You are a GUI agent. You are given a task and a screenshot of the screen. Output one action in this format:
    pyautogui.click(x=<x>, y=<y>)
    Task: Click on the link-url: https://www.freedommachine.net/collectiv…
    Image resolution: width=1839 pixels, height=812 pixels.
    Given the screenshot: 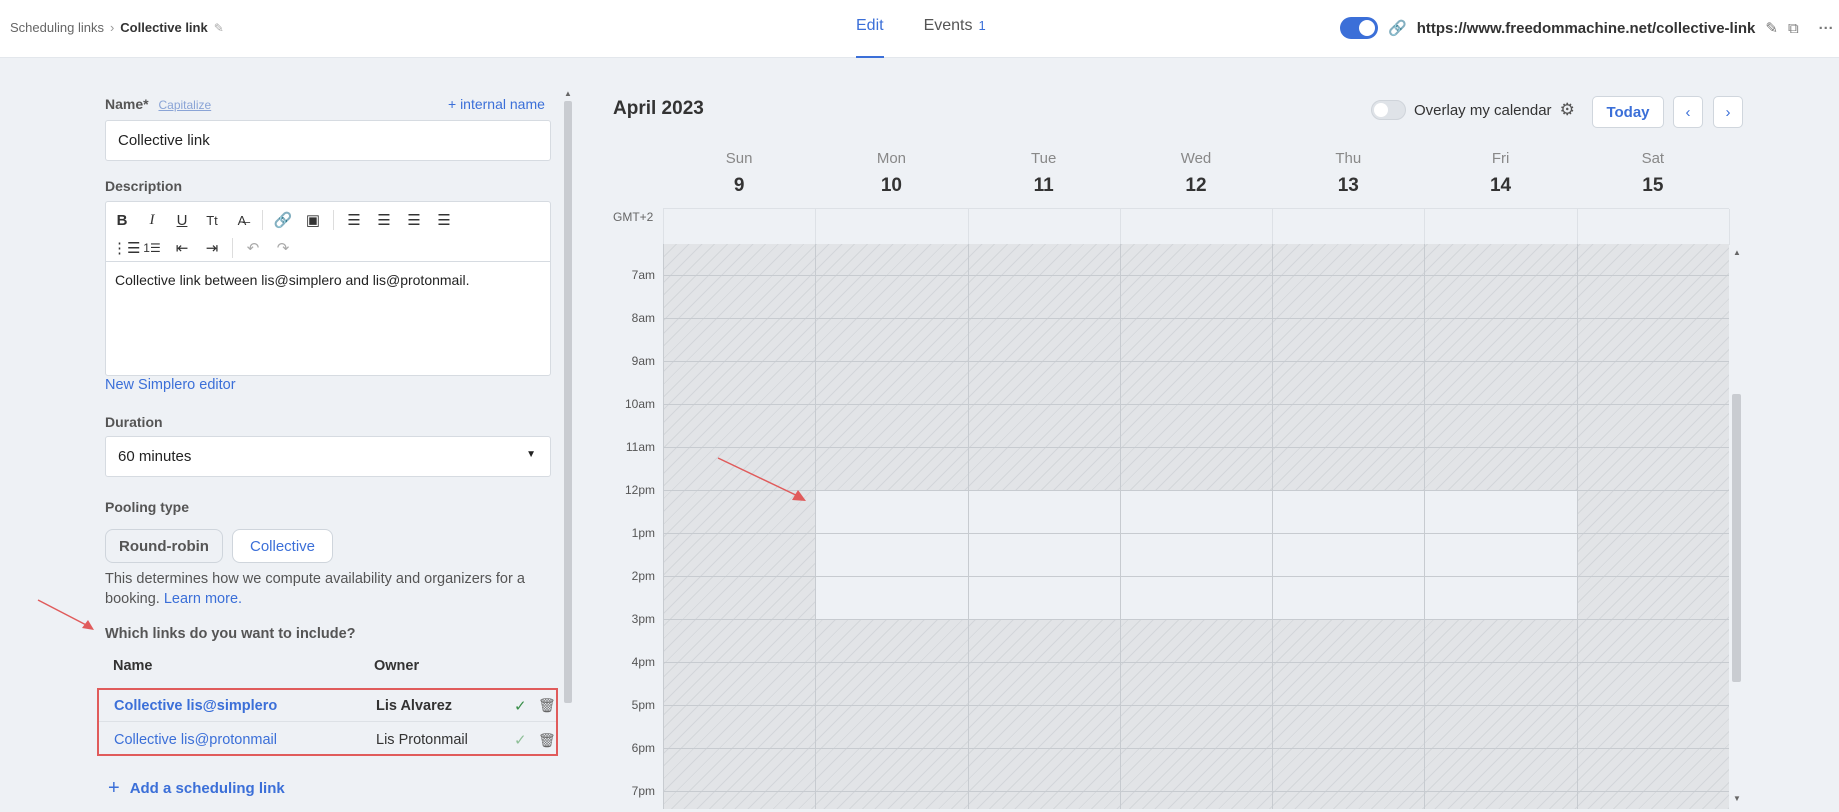 What is the action you would take?
    pyautogui.click(x=1586, y=28)
    